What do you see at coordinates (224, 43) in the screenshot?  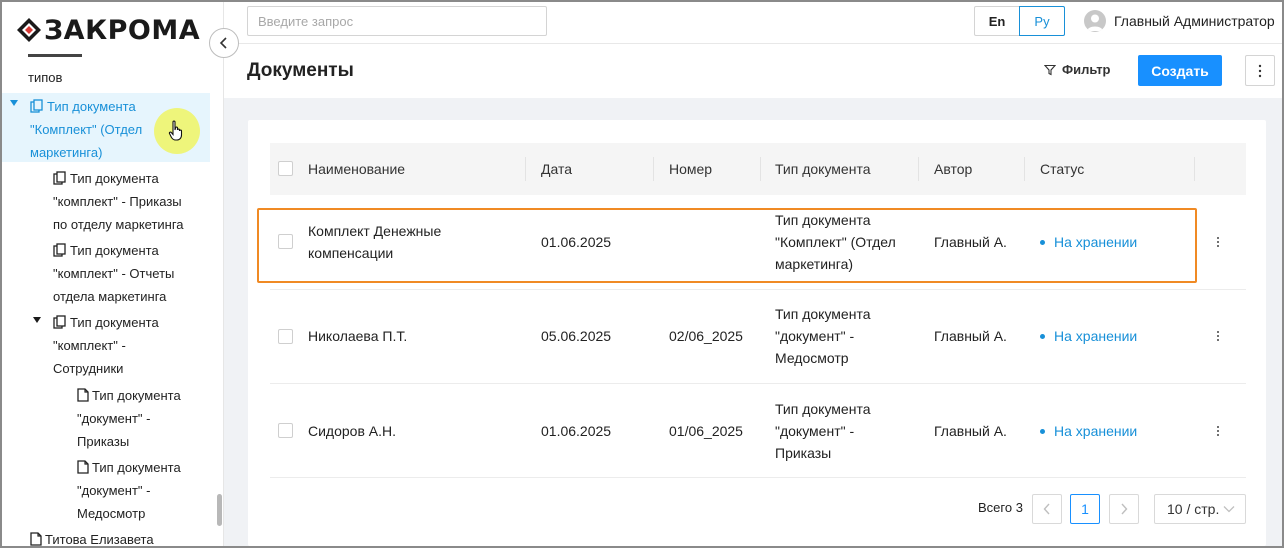 I see `collapse-sidebar-button` at bounding box center [224, 43].